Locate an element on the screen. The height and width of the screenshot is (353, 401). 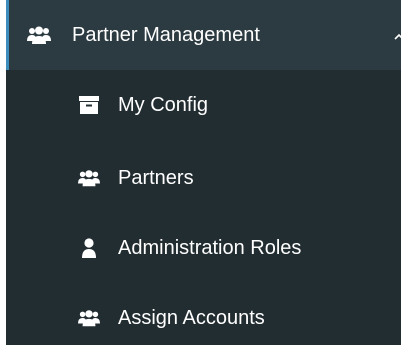
archive-box-icon is located at coordinates (89, 105).